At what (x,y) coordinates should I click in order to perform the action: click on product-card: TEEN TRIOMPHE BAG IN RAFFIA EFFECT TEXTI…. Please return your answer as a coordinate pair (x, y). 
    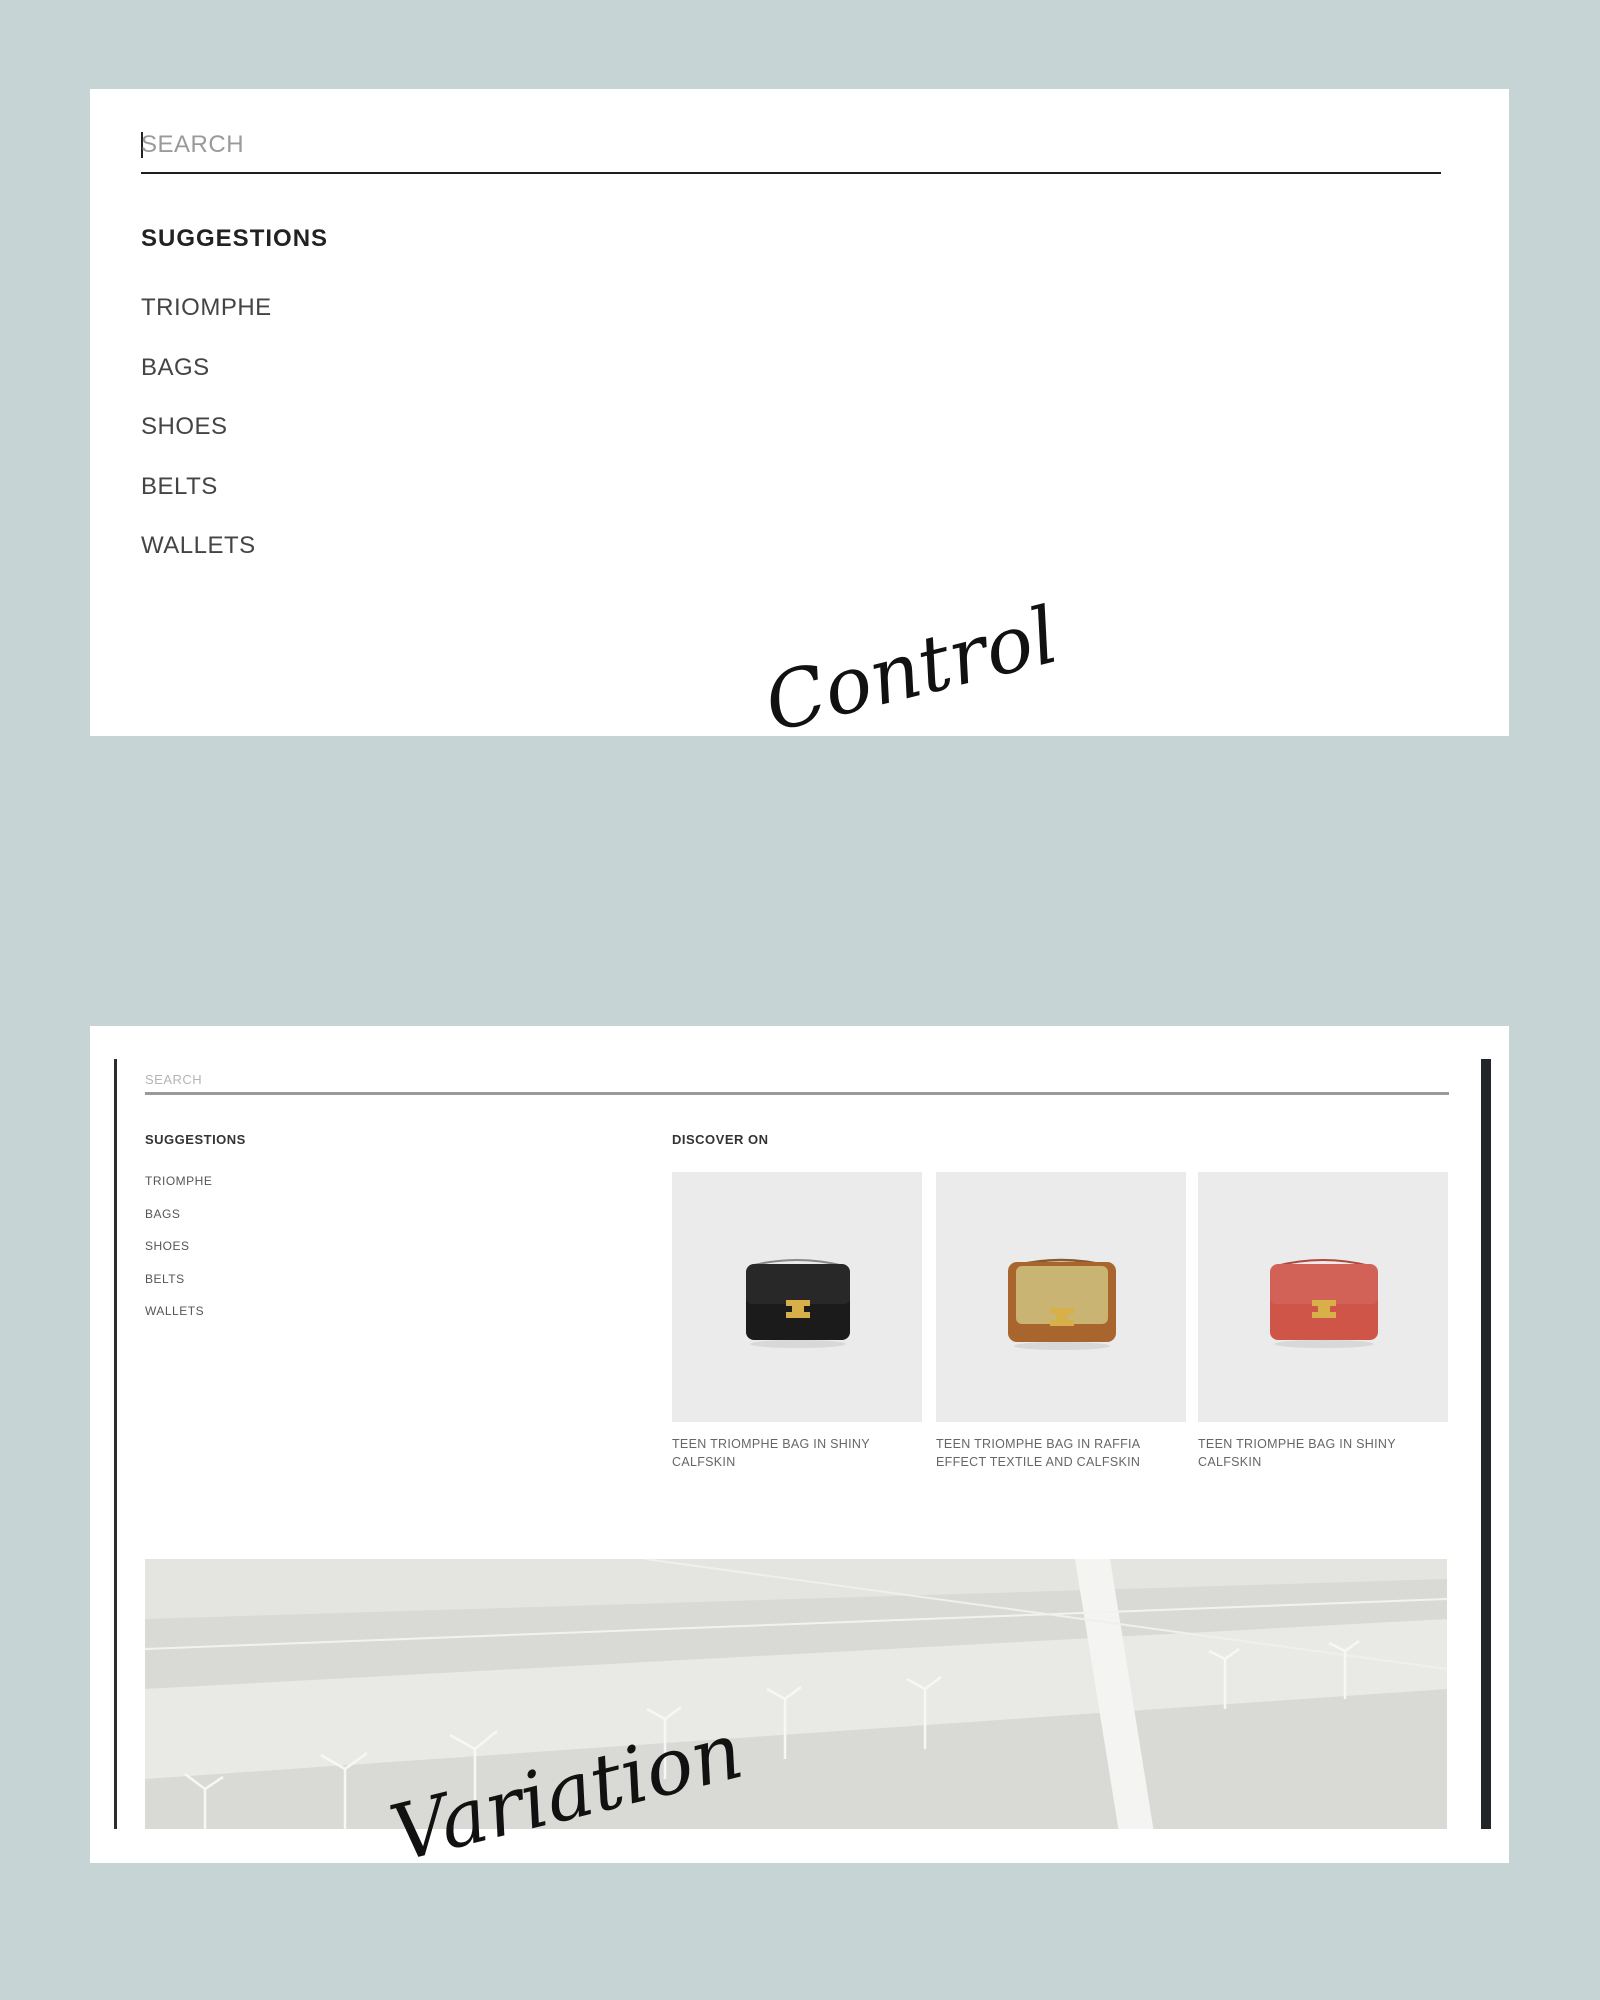
    Looking at the image, I should click on (1061, 1321).